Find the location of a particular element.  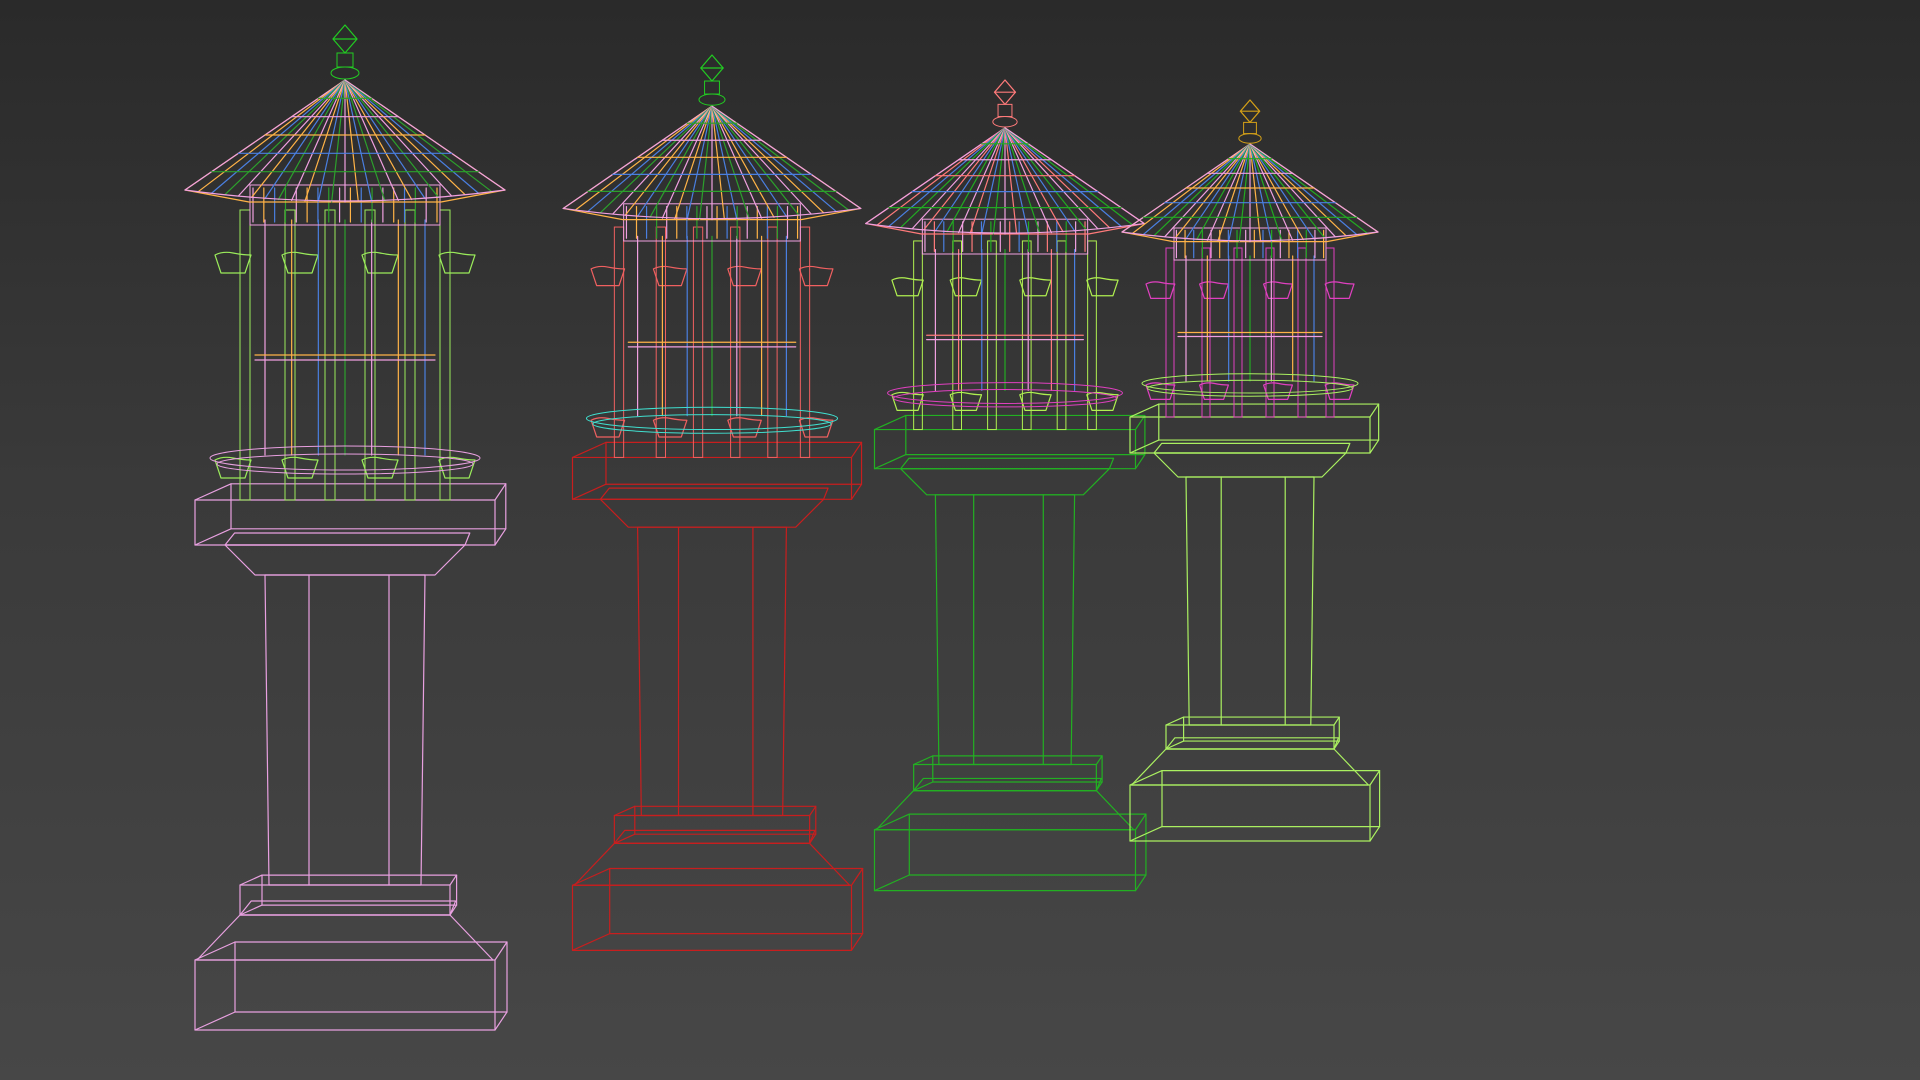

column is located at coordinates (805, 342).